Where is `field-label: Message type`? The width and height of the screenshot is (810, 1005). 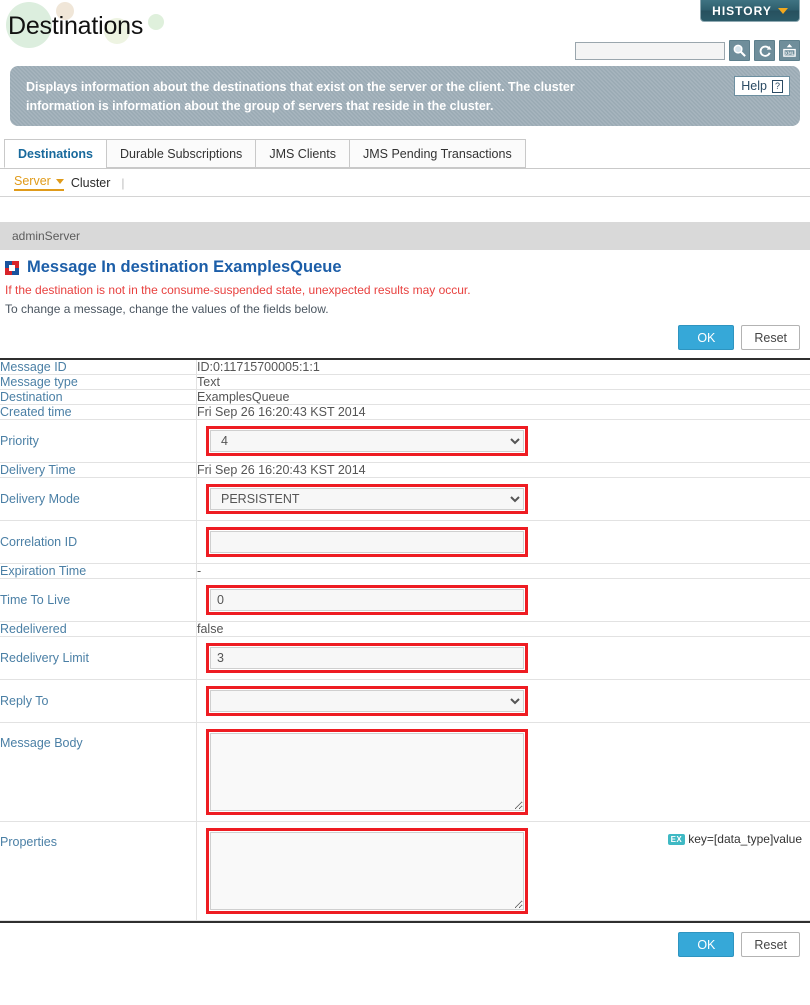 field-label: Message type is located at coordinates (98, 382).